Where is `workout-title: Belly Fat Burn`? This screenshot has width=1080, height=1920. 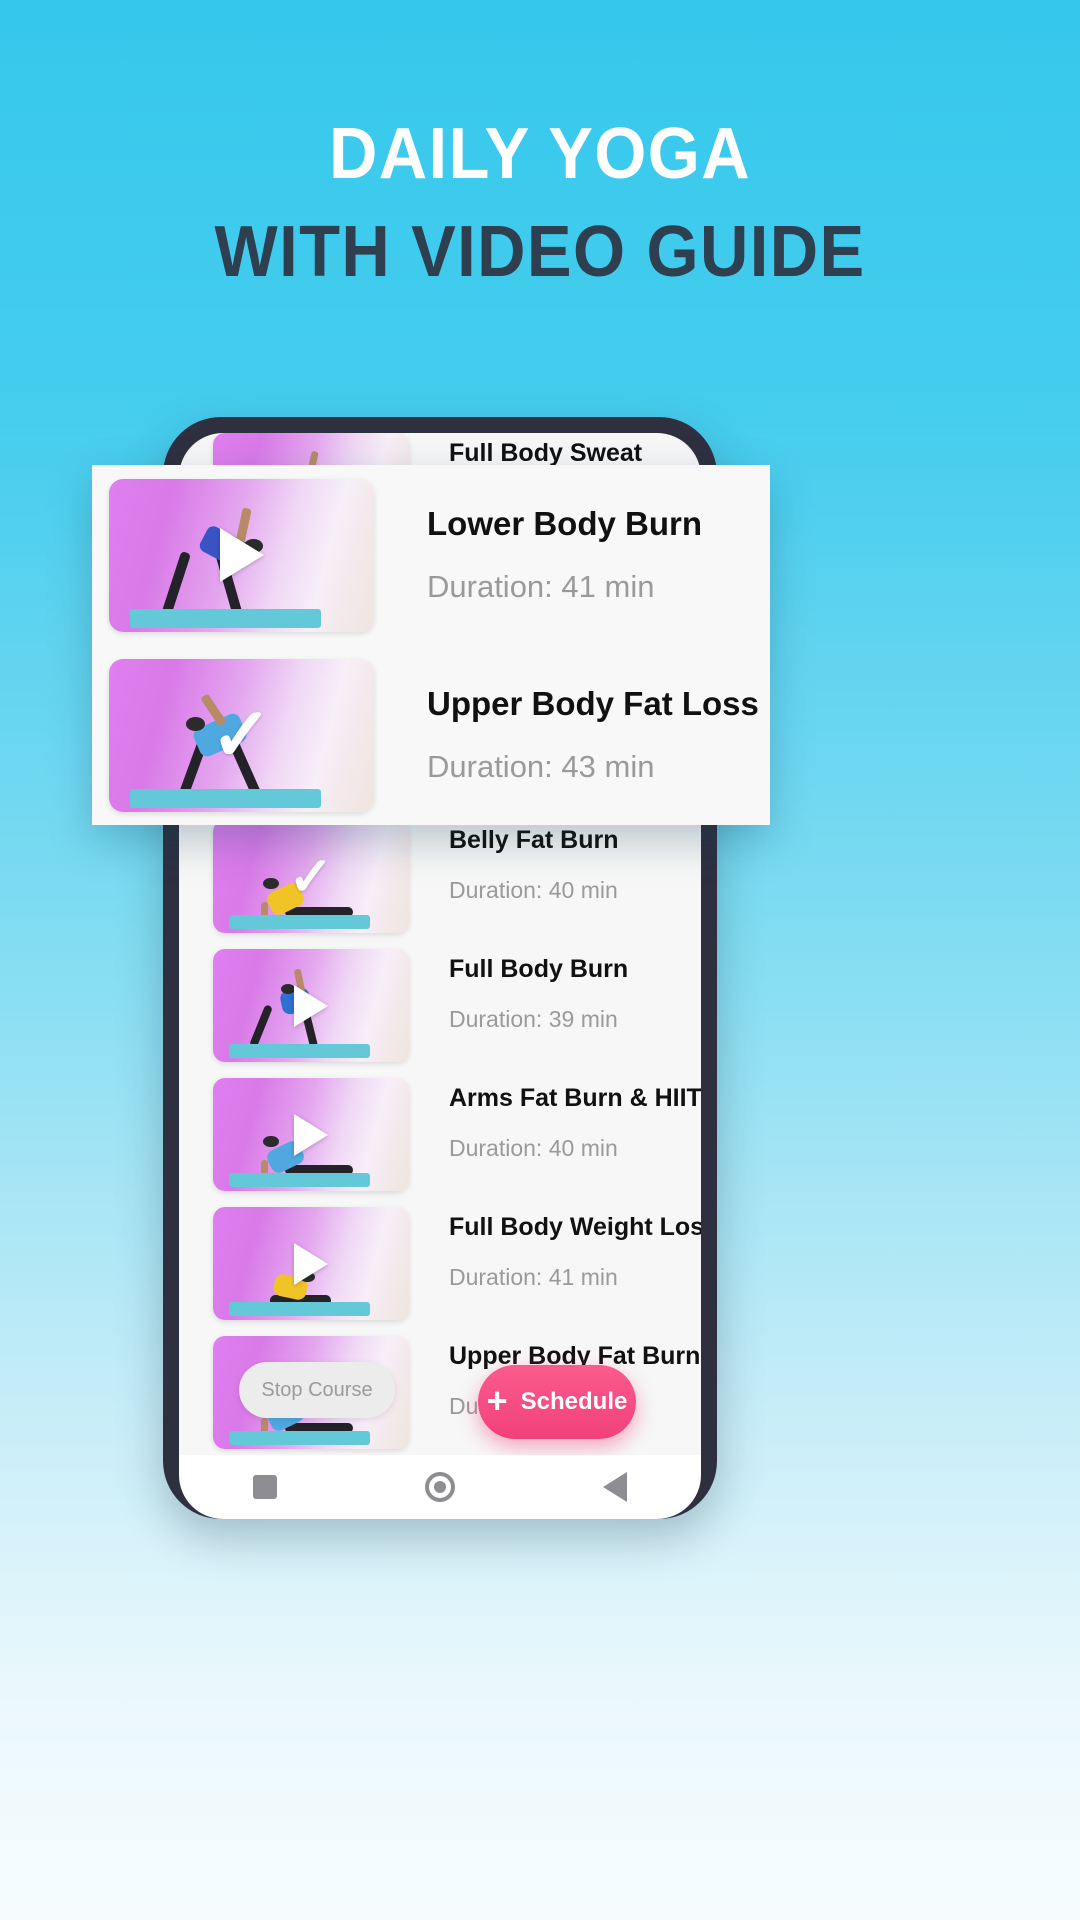
workout-title: Belly Fat Burn is located at coordinates (534, 840).